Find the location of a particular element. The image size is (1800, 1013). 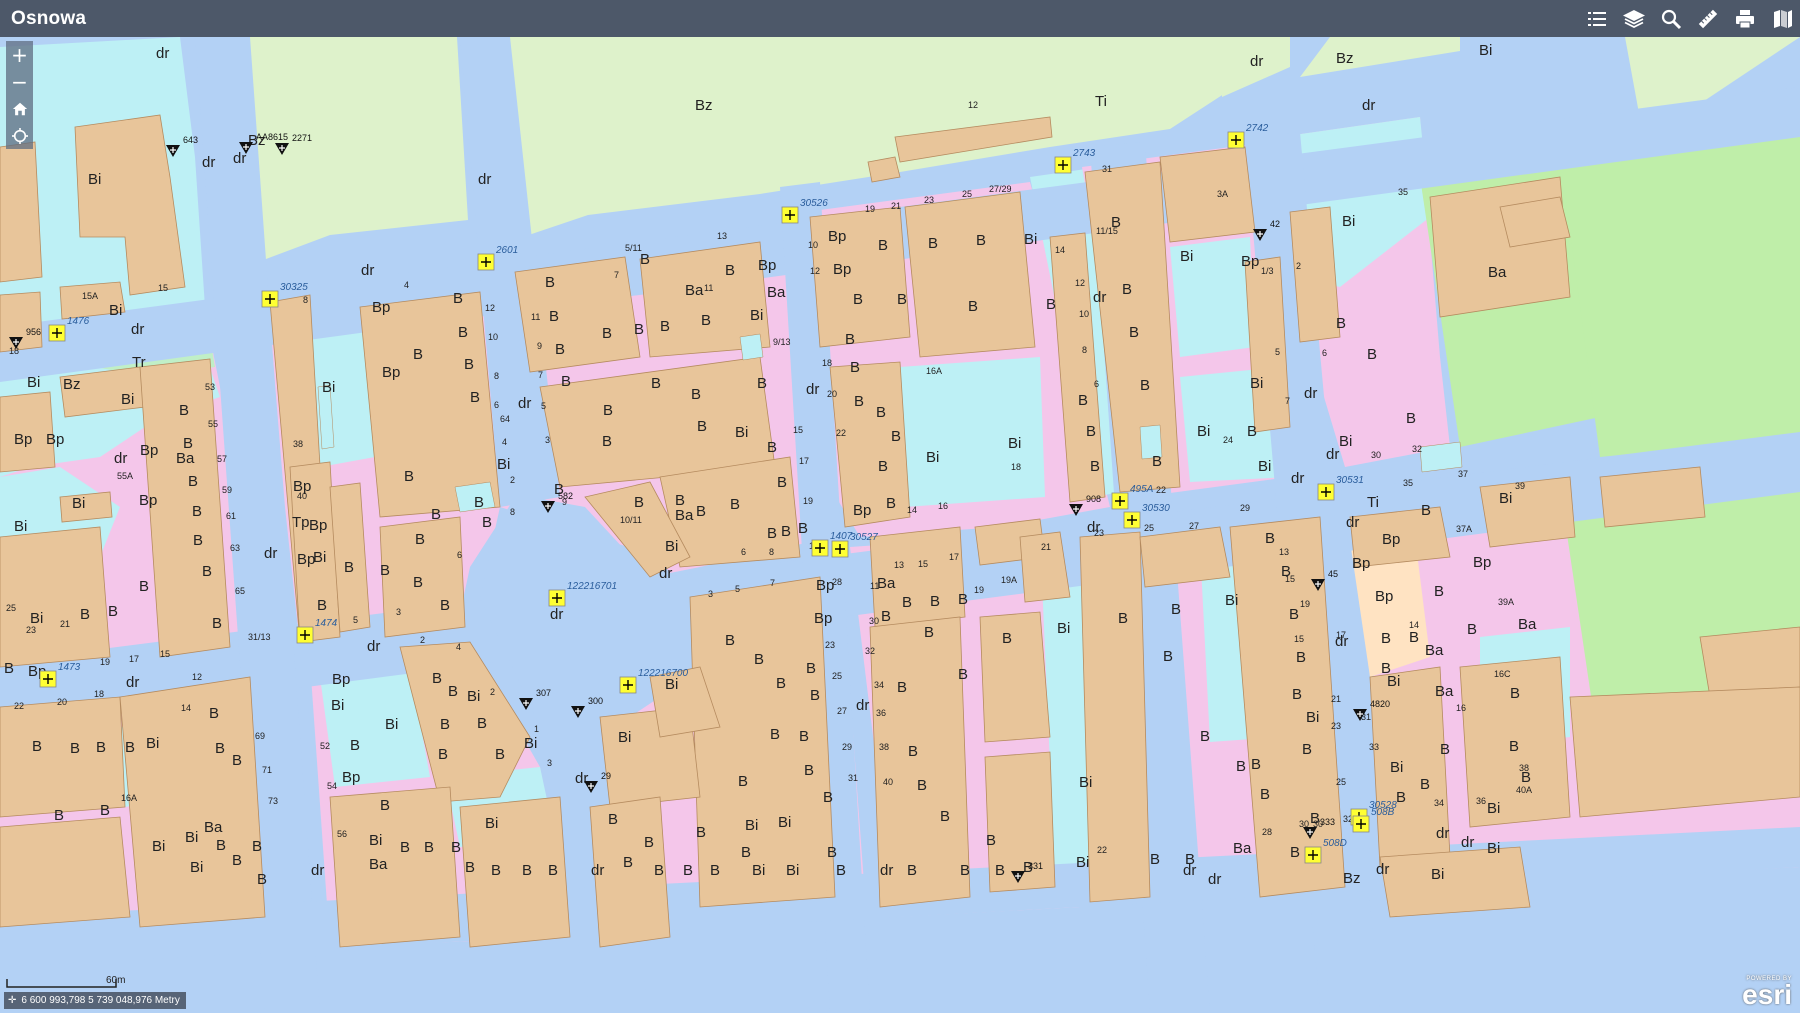

house-number: 16 is located at coordinates (1461, 708).